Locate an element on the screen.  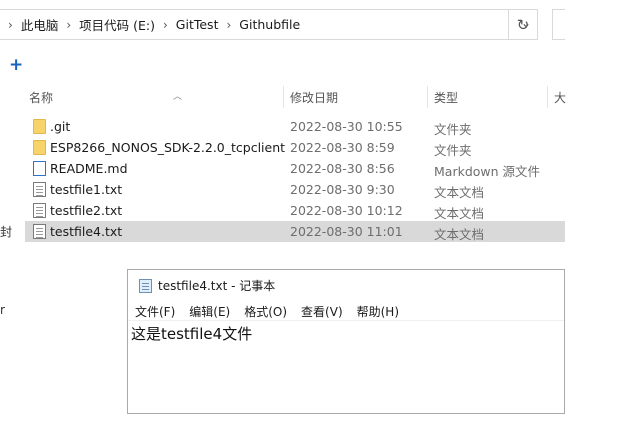
breadcrumb-gittest: GitTest is located at coordinates (197, 24).